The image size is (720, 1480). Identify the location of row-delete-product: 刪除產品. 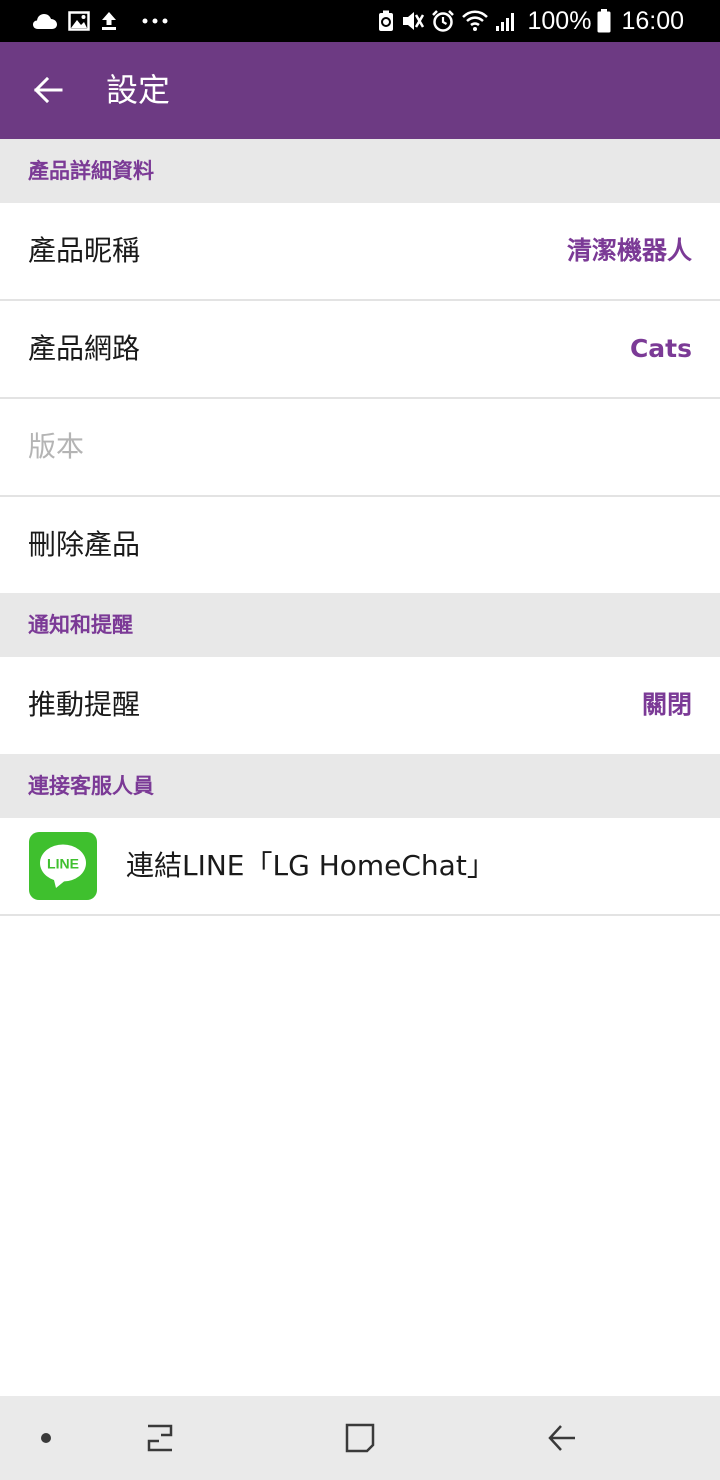
(360, 545).